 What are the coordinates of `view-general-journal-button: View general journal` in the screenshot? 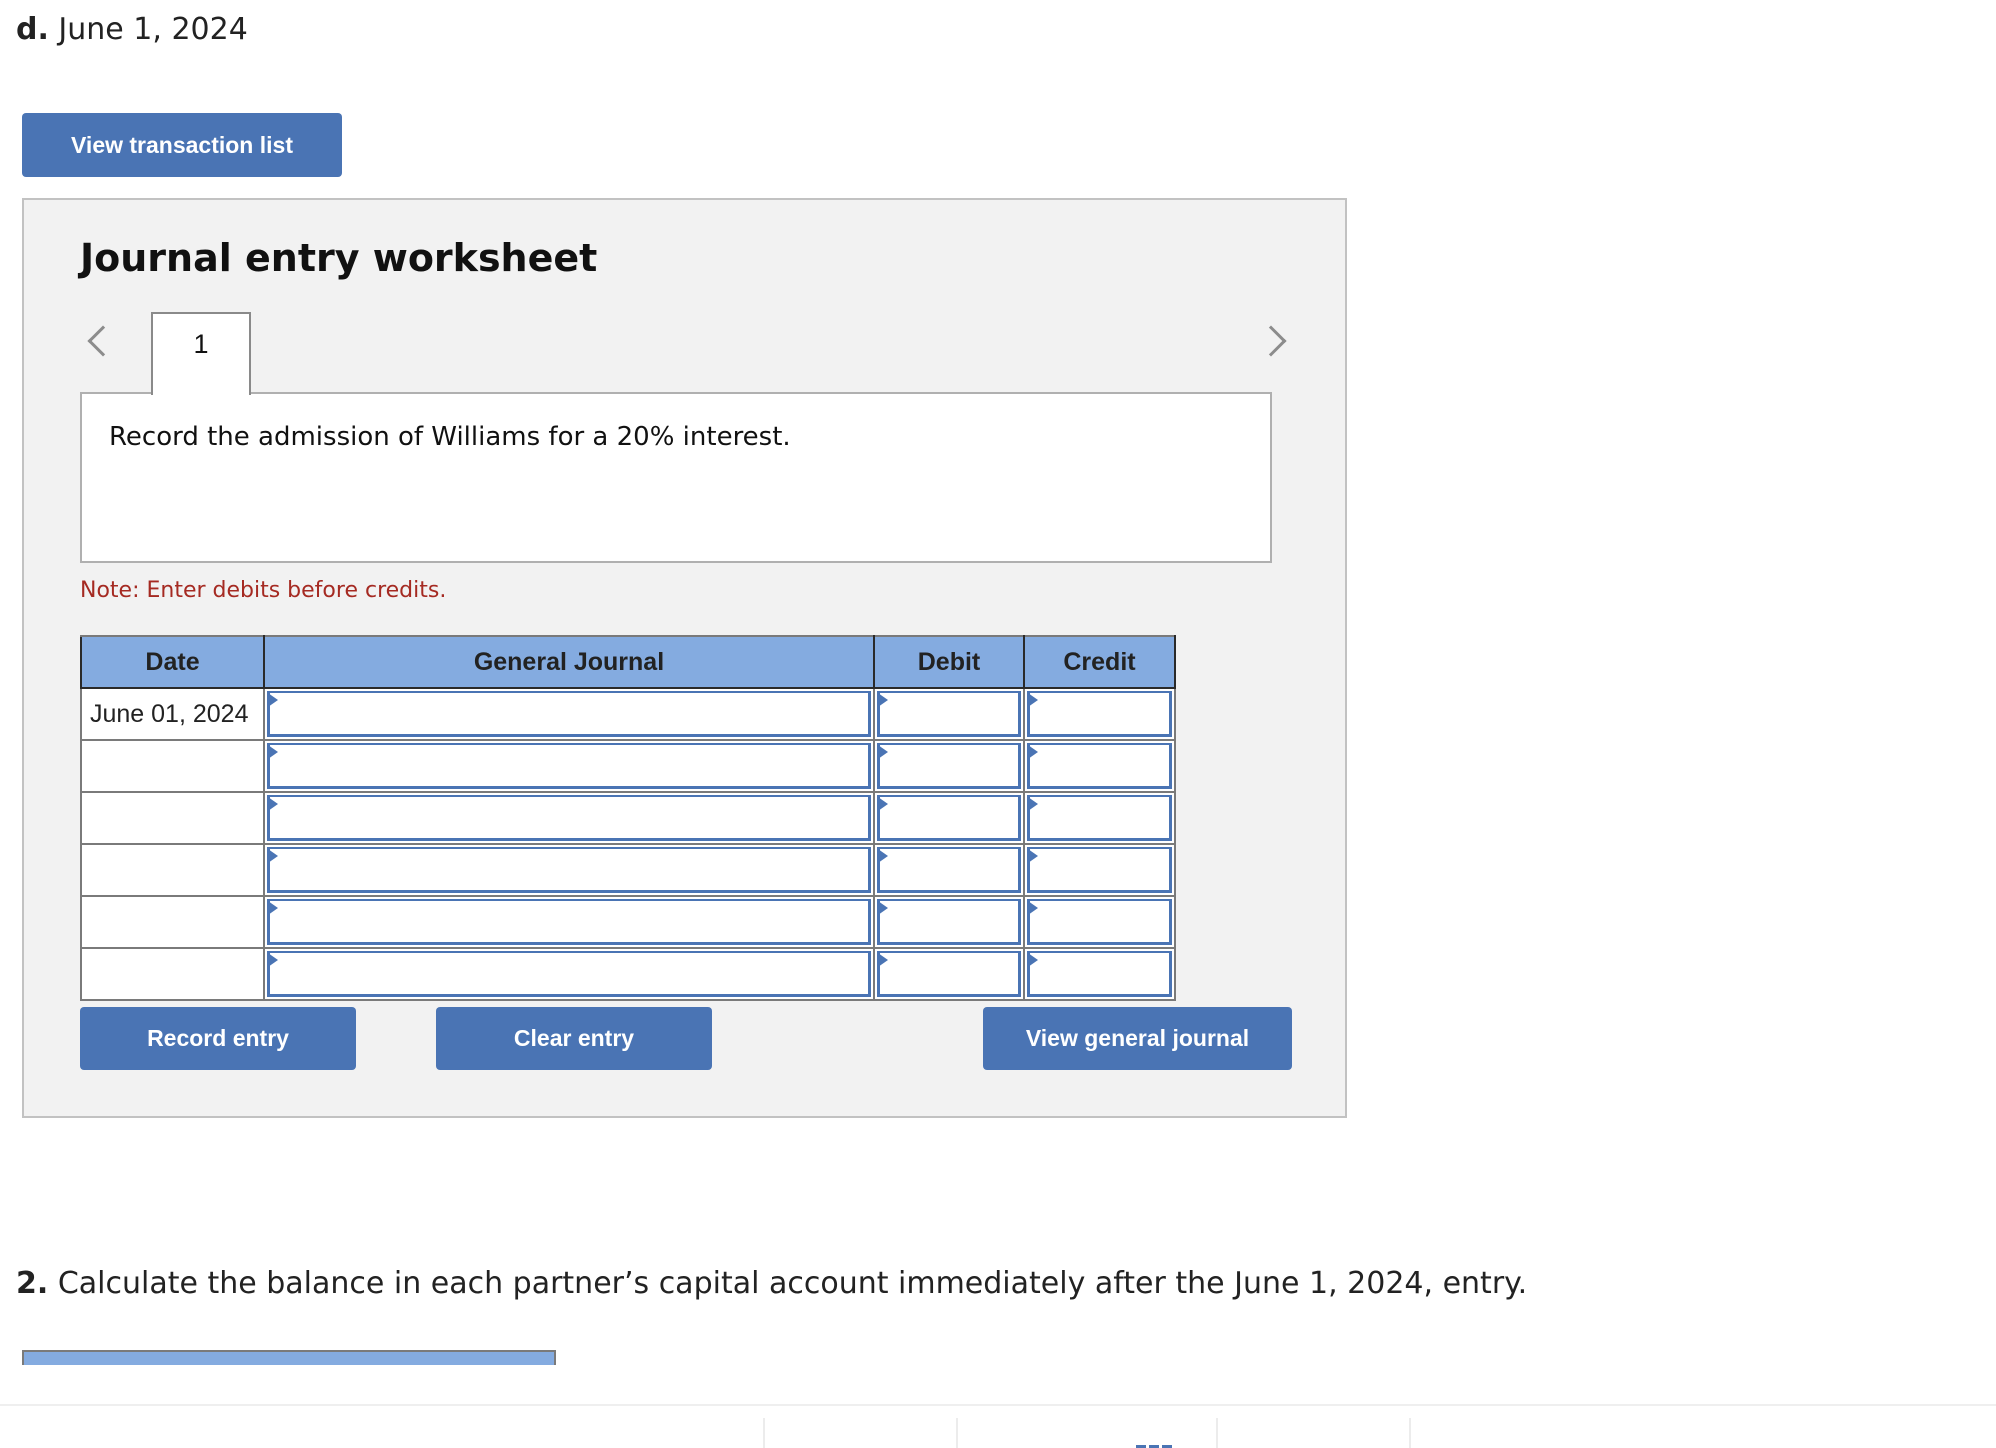 It's located at (1137, 1038).